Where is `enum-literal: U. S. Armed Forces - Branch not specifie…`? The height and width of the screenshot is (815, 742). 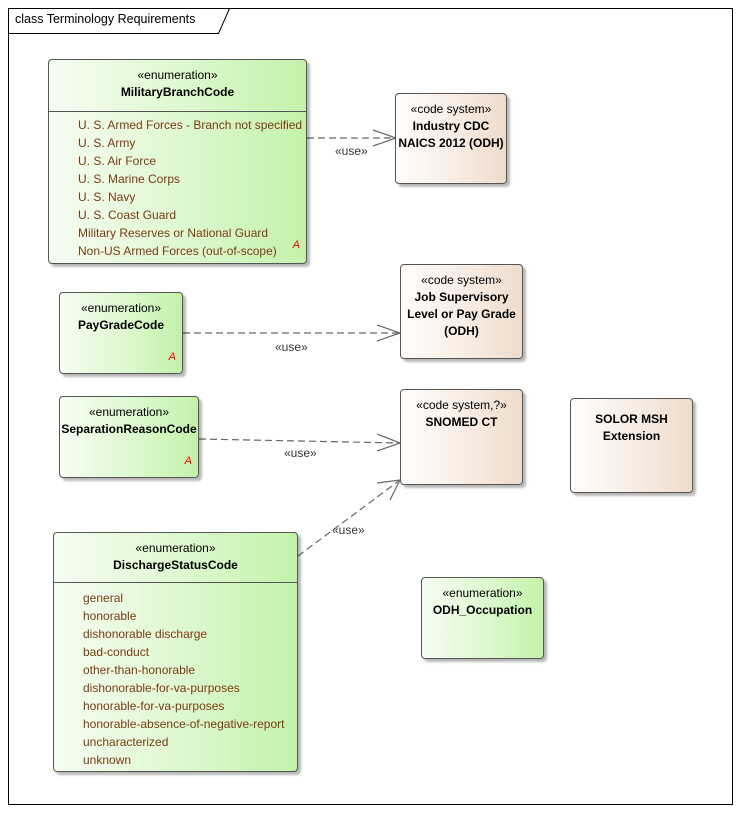
enum-literal: U. S. Armed Forces - Branch not specifie… is located at coordinates (192, 125).